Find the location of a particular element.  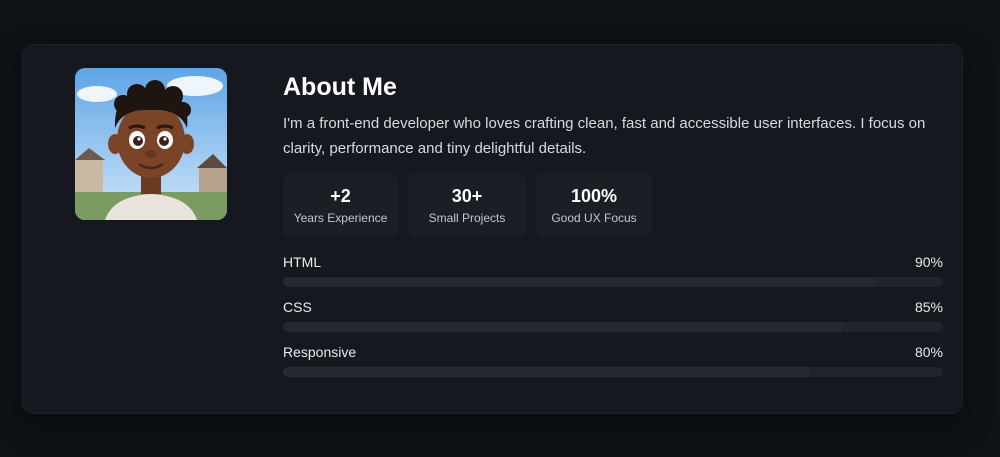

avatar is located at coordinates (151, 144).